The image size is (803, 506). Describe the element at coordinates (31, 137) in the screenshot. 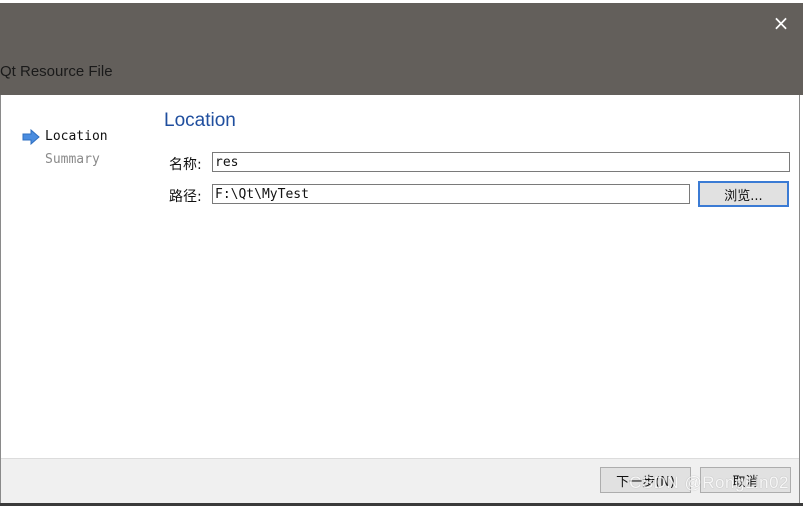

I see `current-step-arrow-icon` at that location.